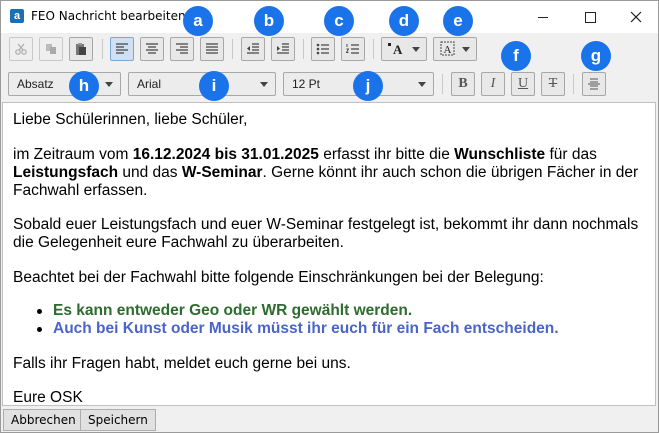  What do you see at coordinates (222, 172) in the screenshot?
I see `w-seminar-text: W-Seminar` at bounding box center [222, 172].